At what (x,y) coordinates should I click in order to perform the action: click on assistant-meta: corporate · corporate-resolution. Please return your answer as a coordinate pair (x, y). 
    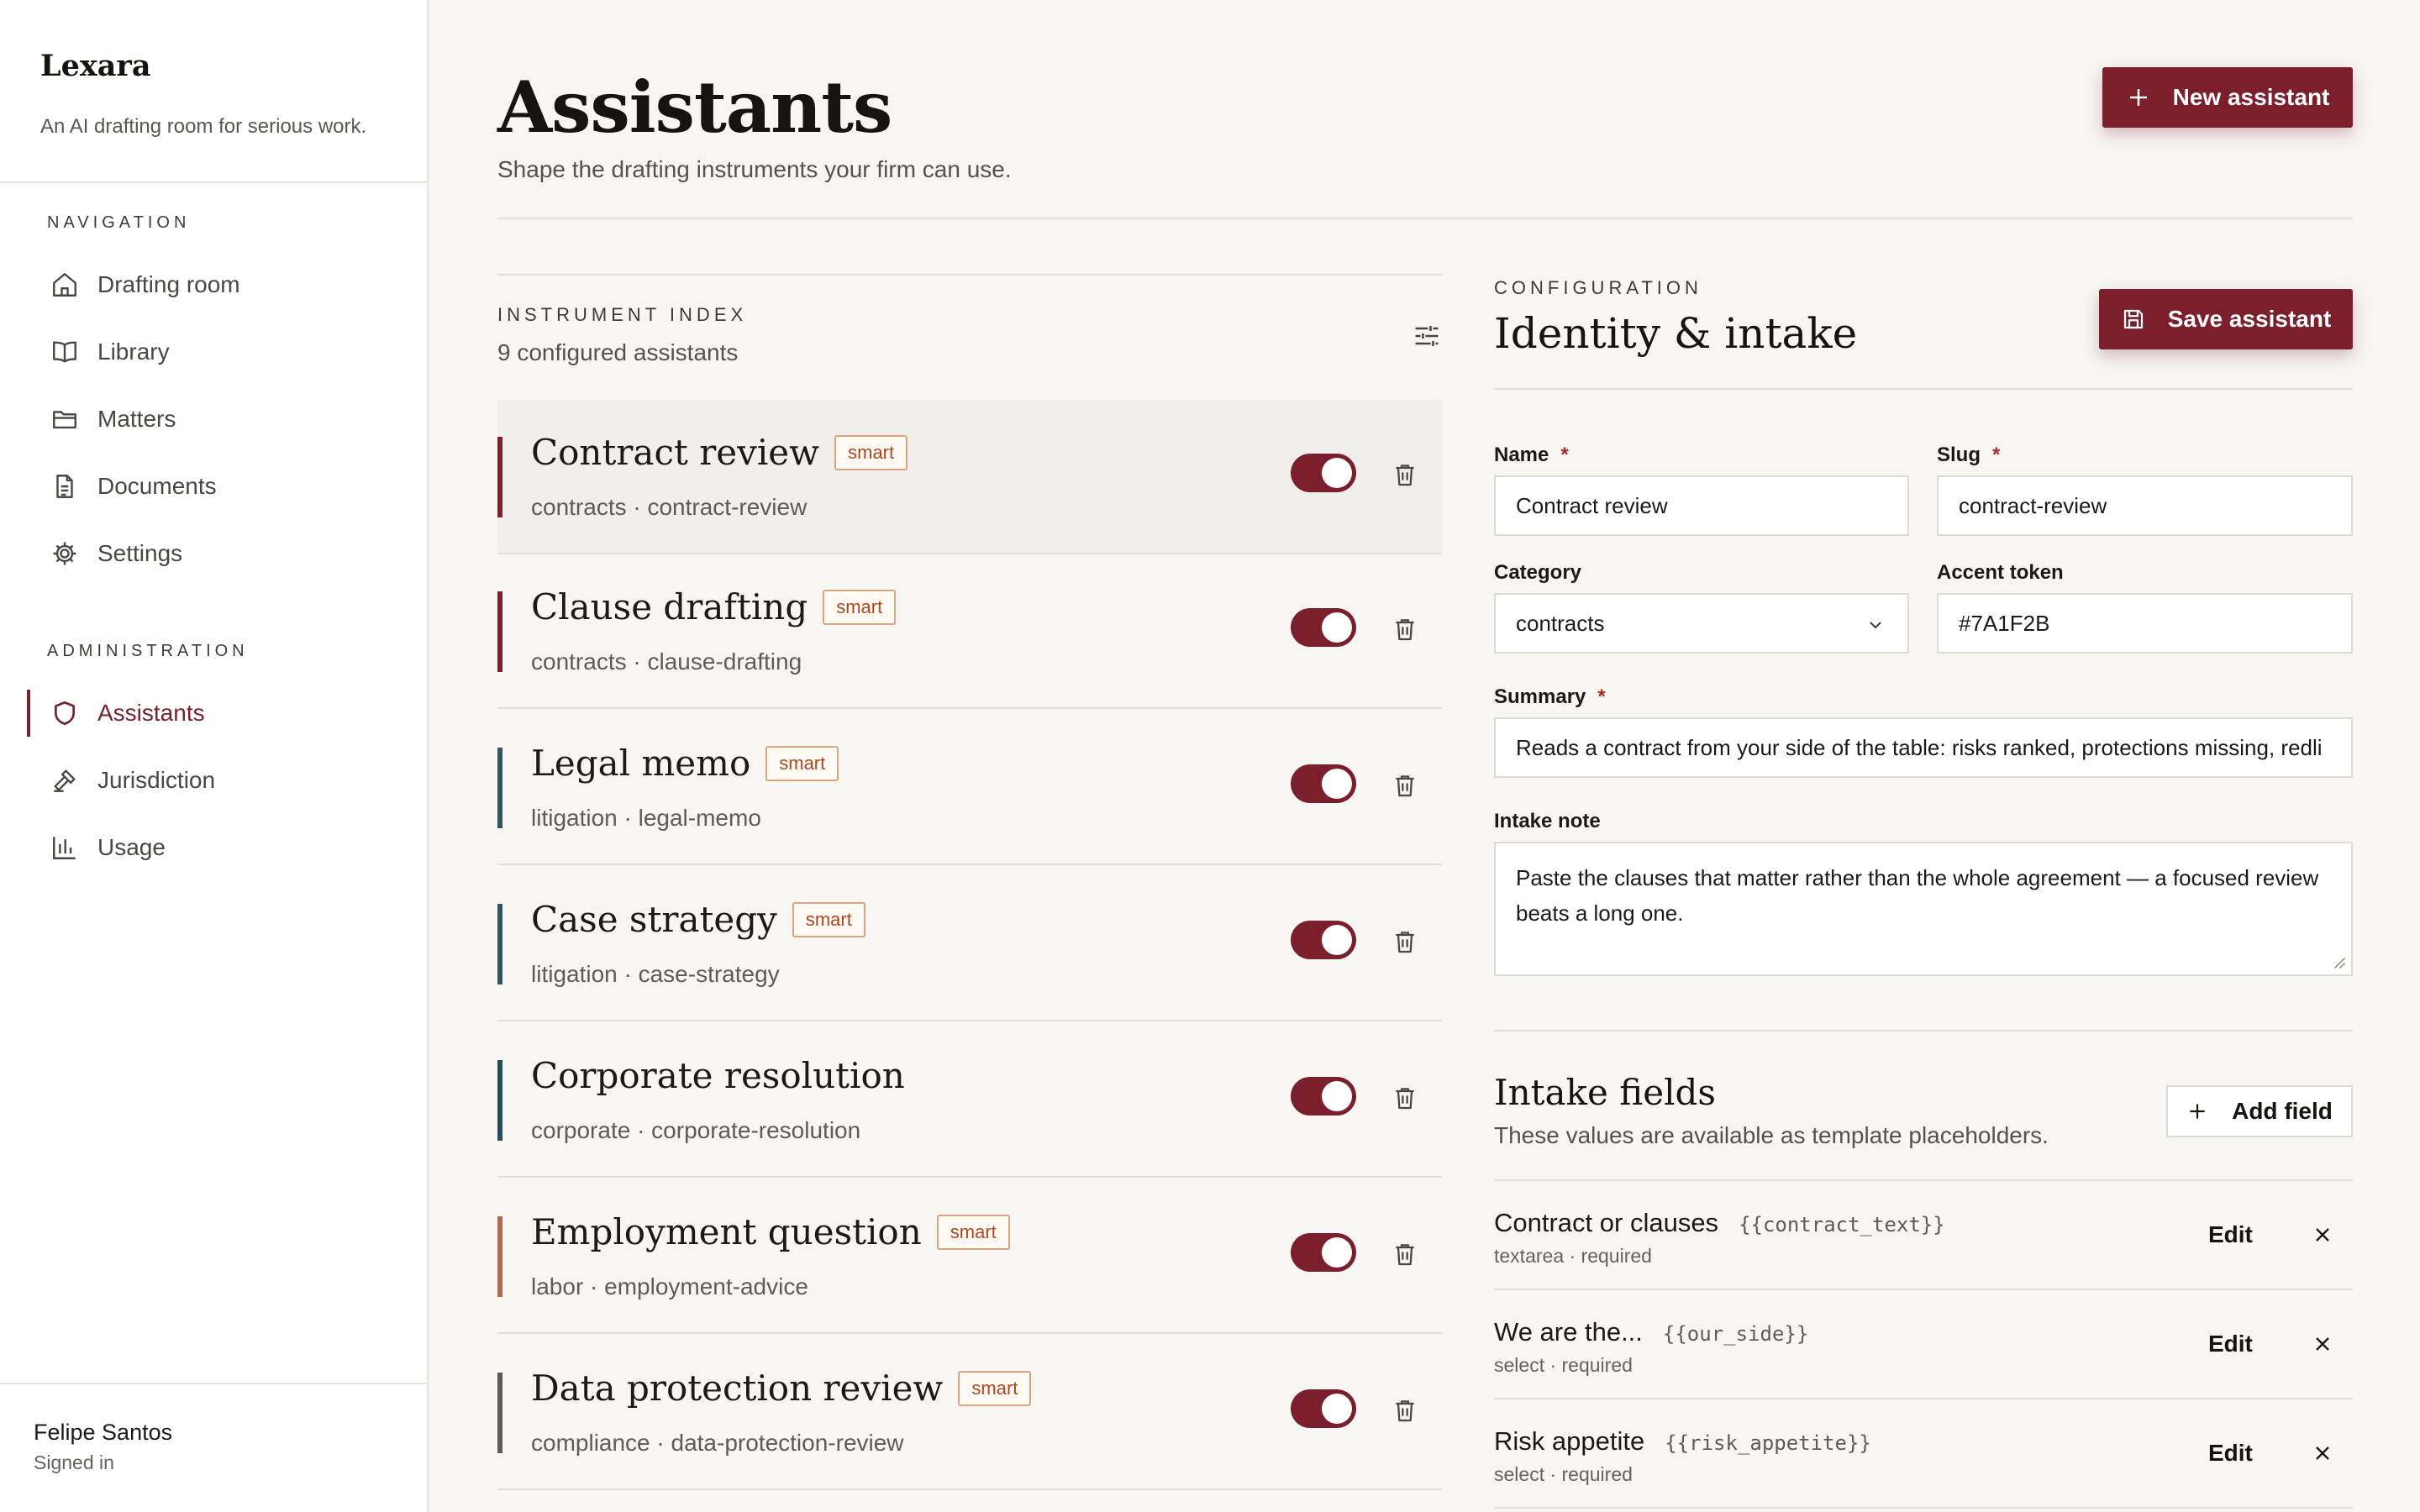
    Looking at the image, I should click on (696, 1130).